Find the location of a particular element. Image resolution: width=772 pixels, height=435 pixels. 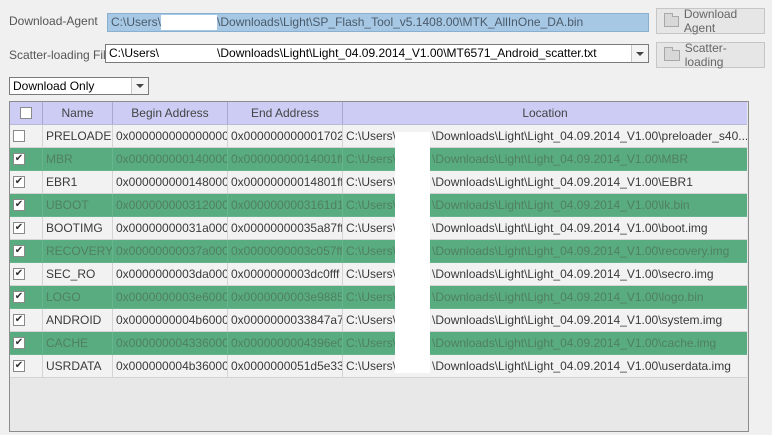

row-checkbox-cell is located at coordinates (26, 136).